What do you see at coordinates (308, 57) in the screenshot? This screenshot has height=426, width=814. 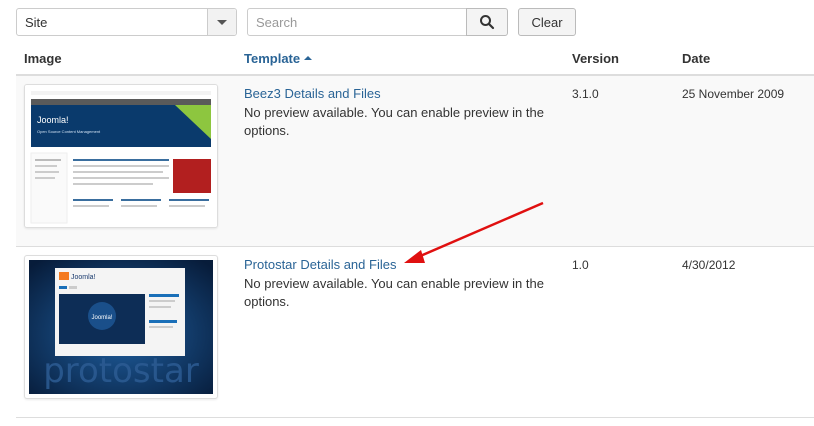 I see `sort-ascending-icon` at bounding box center [308, 57].